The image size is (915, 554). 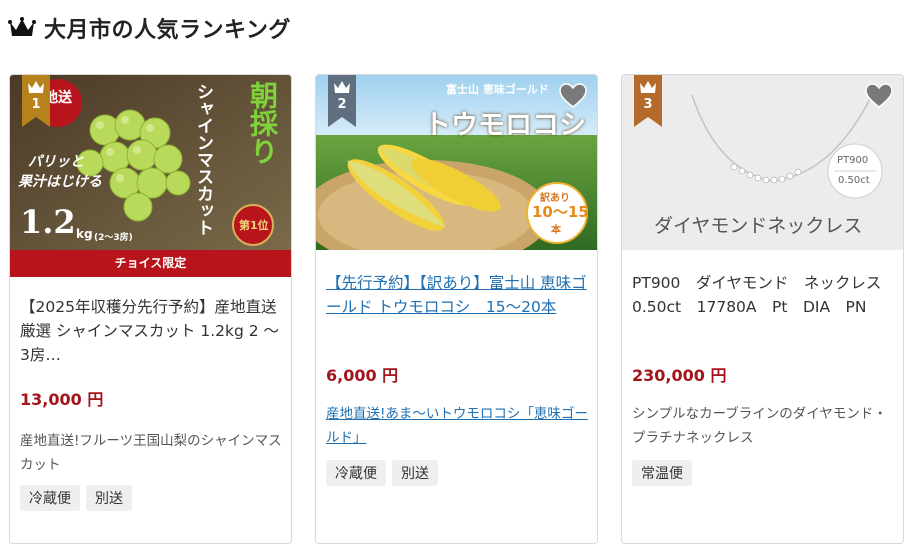 What do you see at coordinates (84, 234) in the screenshot?
I see `image-weight-unit: kg` at bounding box center [84, 234].